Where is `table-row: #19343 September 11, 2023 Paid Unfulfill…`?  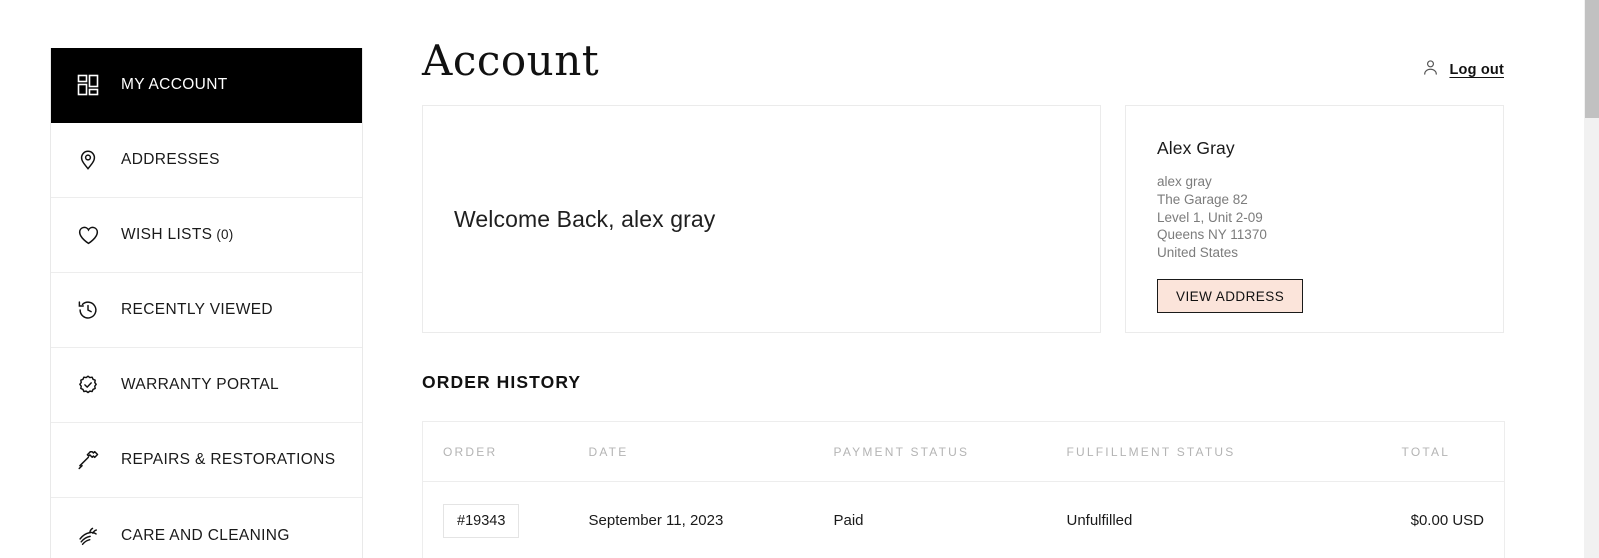 table-row: #19343 September 11, 2023 Paid Unfulfill… is located at coordinates (964, 520).